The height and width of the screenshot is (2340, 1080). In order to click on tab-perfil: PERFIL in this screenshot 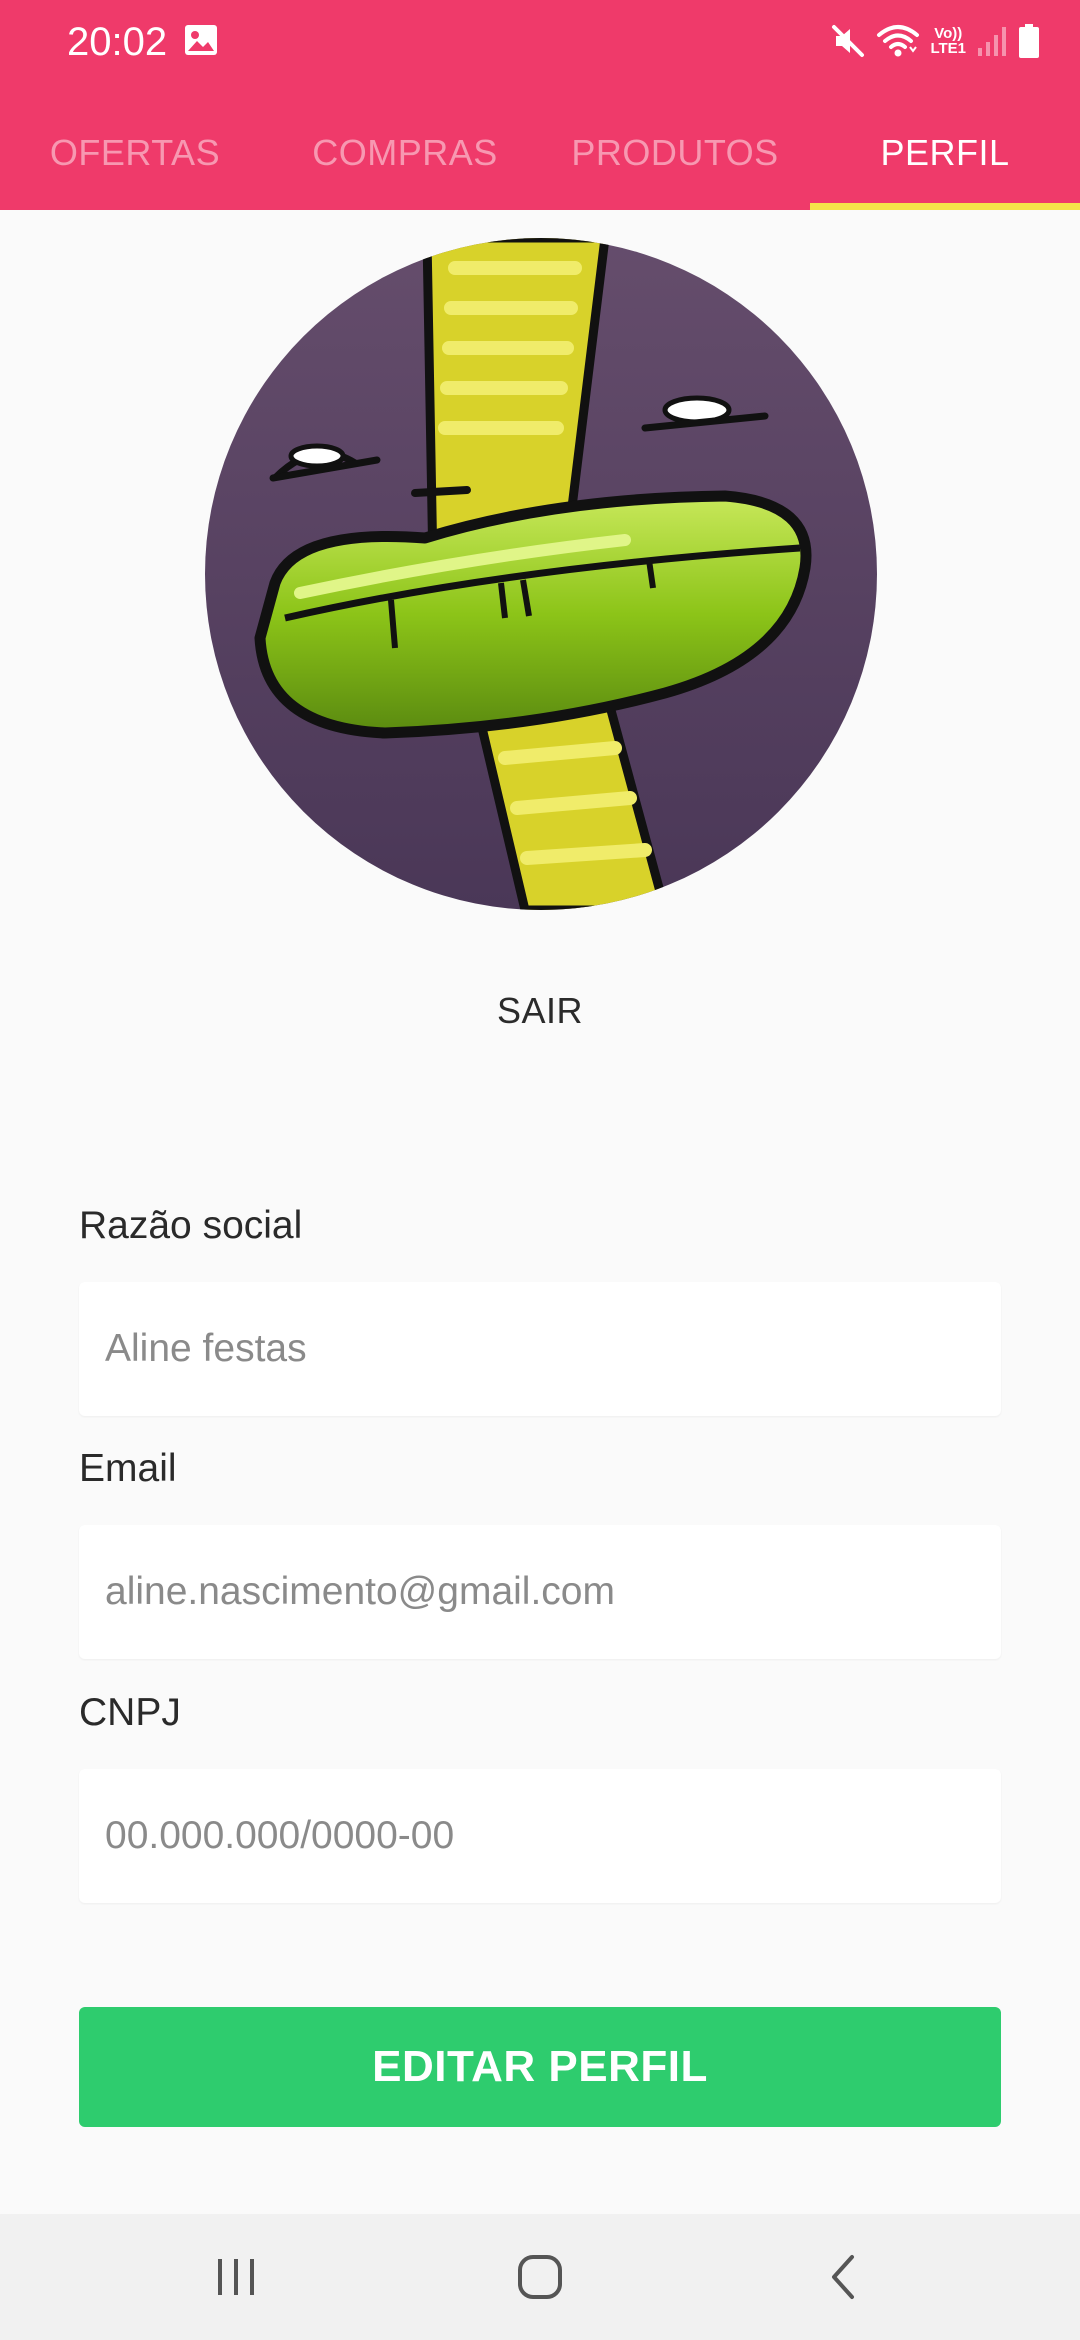, I will do `click(945, 153)`.